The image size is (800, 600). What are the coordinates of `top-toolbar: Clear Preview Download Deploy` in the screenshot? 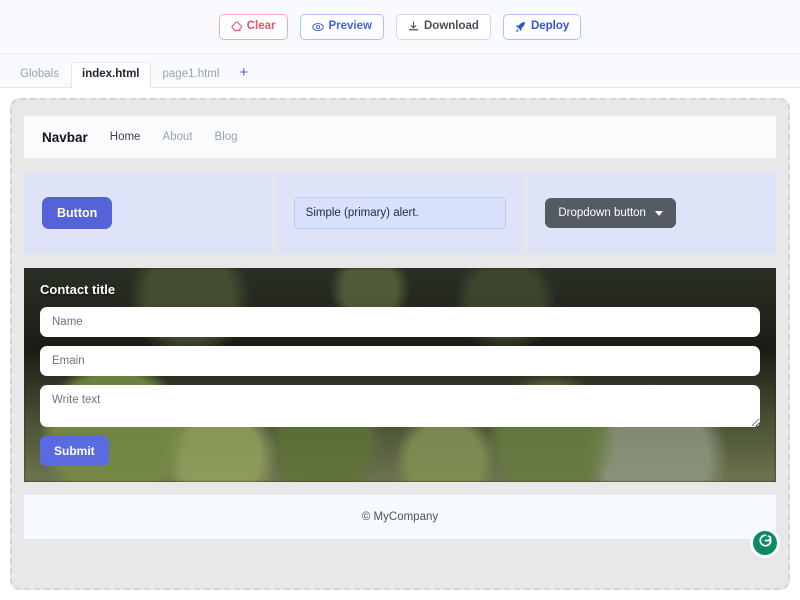 It's located at (400, 27).